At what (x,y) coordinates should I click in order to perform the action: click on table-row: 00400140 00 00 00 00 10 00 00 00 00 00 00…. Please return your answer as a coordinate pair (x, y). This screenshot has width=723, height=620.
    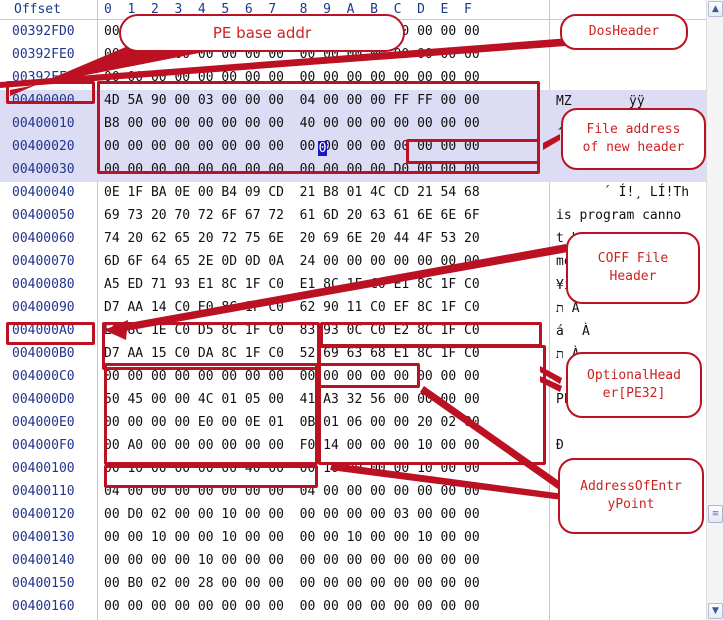
    Looking at the image, I should click on (353, 561).